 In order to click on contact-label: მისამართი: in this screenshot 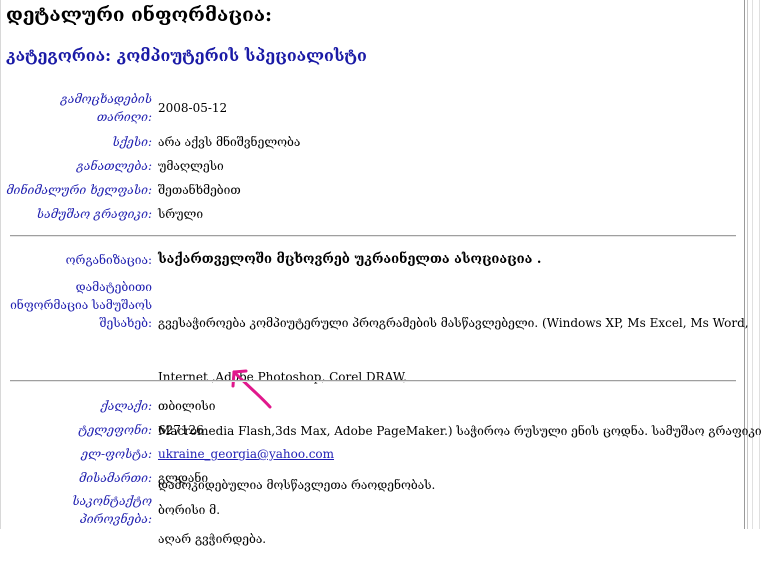, I will do `click(76, 478)`.